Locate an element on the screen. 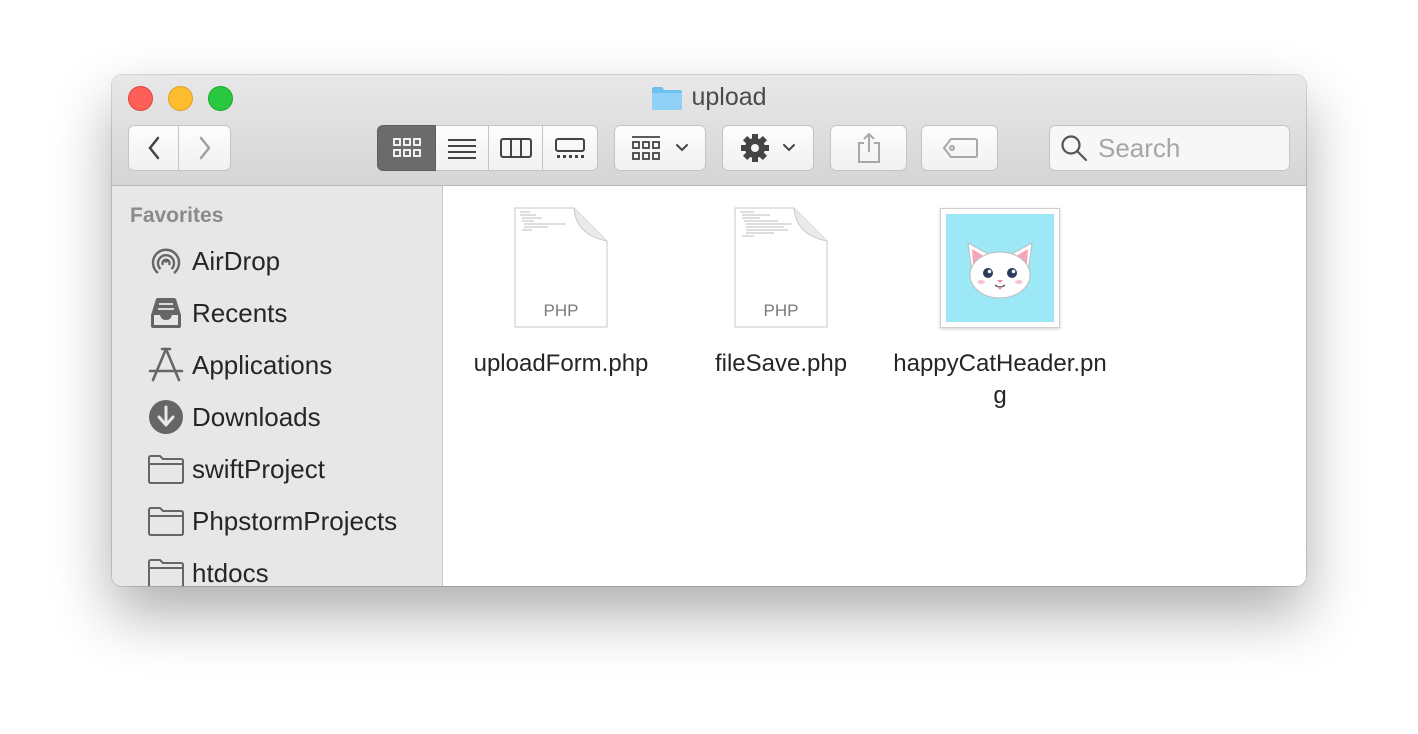 Image resolution: width=1418 pixels, height=734 pixels. group-icon is located at coordinates (646, 148).